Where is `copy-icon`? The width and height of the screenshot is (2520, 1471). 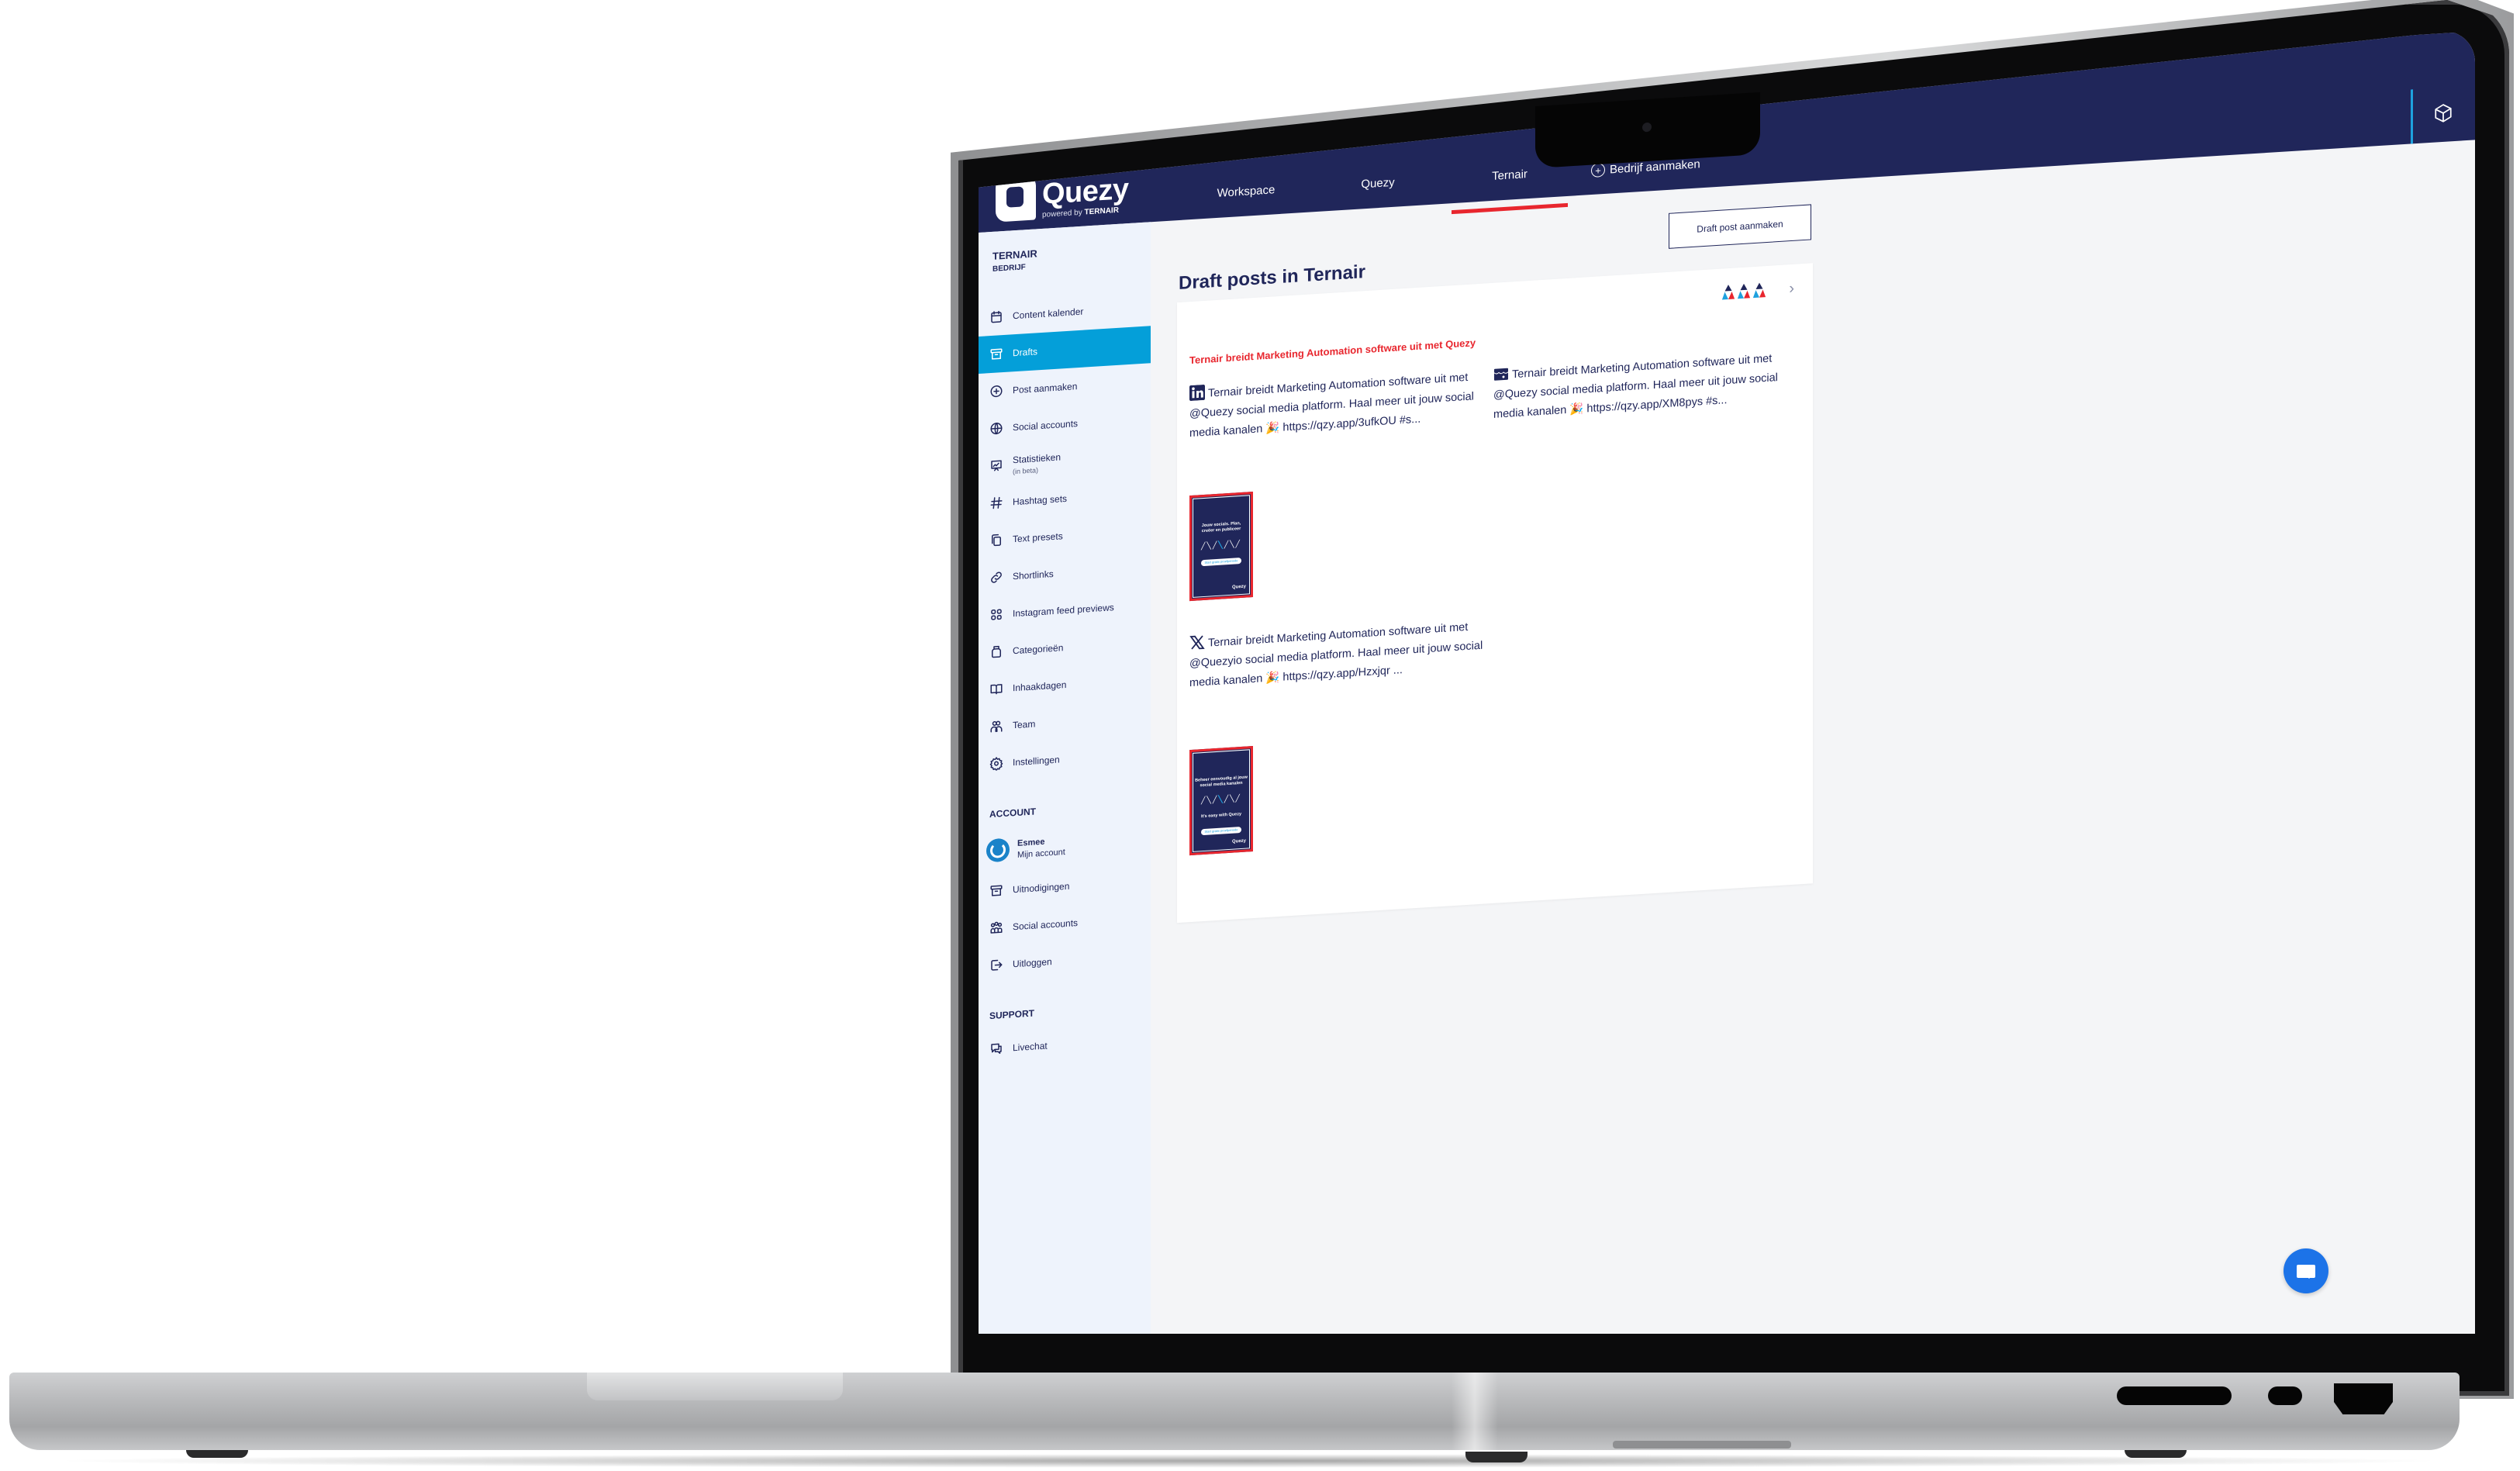
copy-icon is located at coordinates (996, 540).